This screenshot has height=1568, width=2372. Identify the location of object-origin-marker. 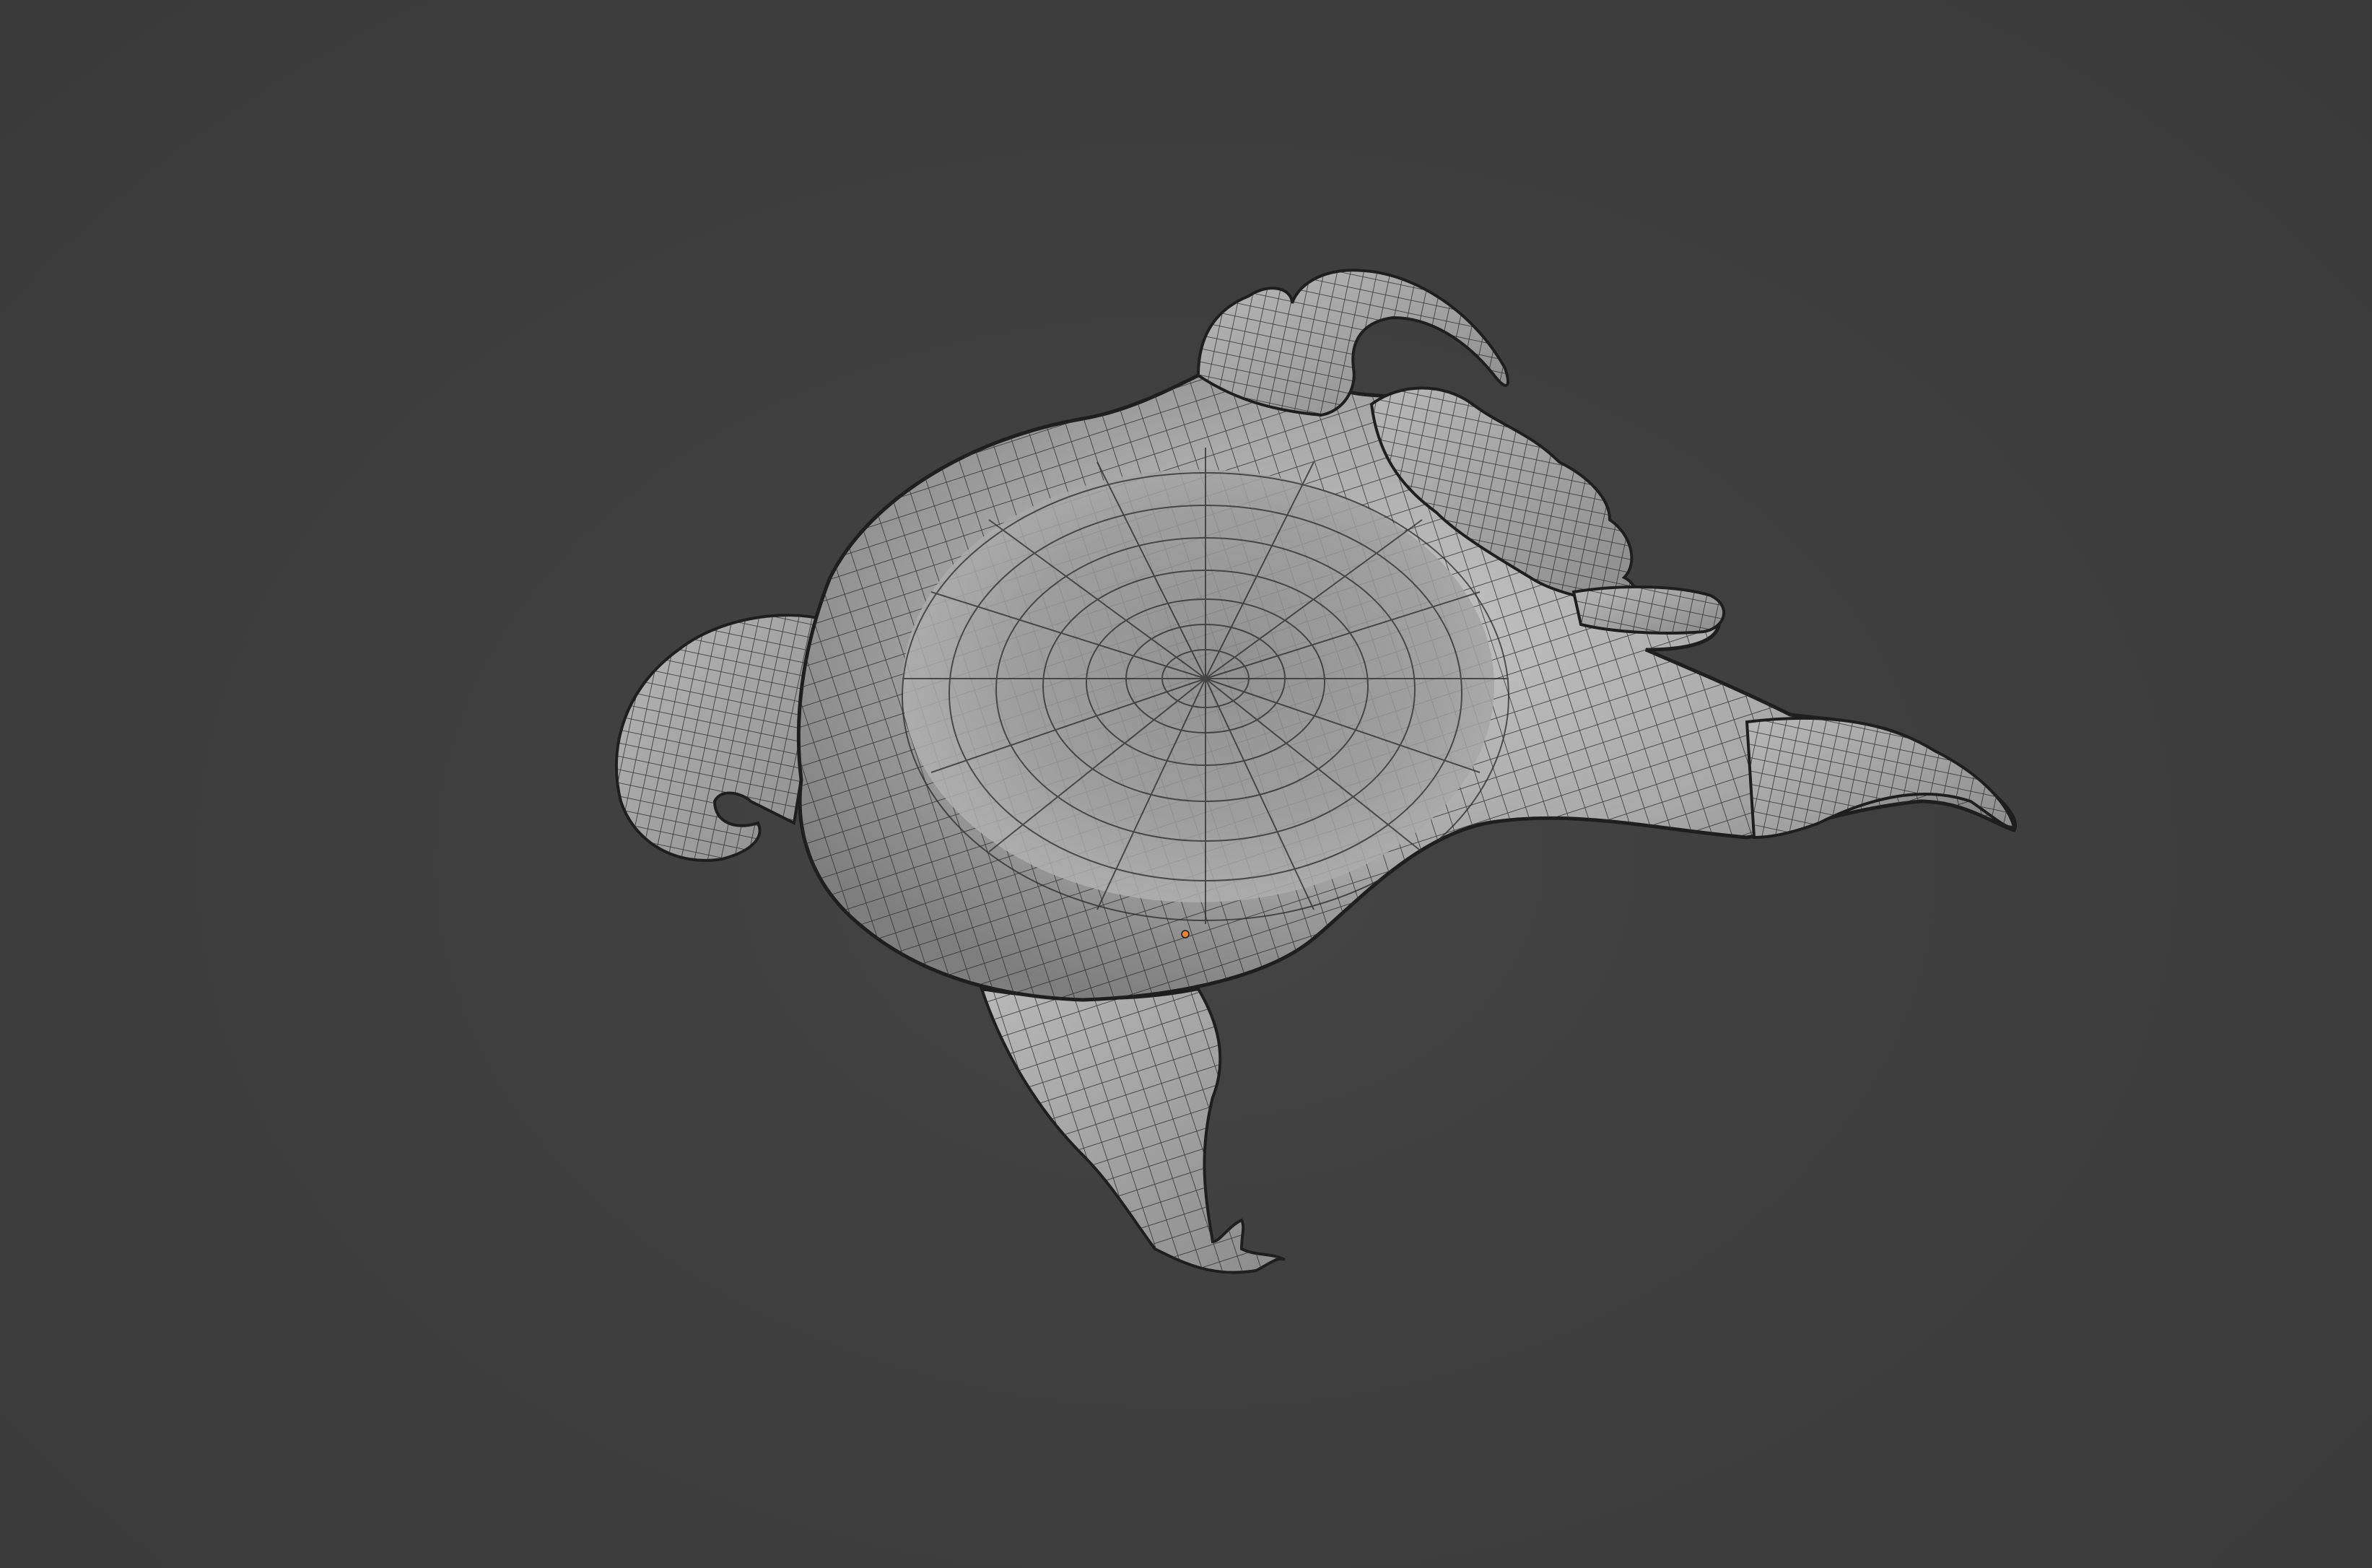
(1186, 934).